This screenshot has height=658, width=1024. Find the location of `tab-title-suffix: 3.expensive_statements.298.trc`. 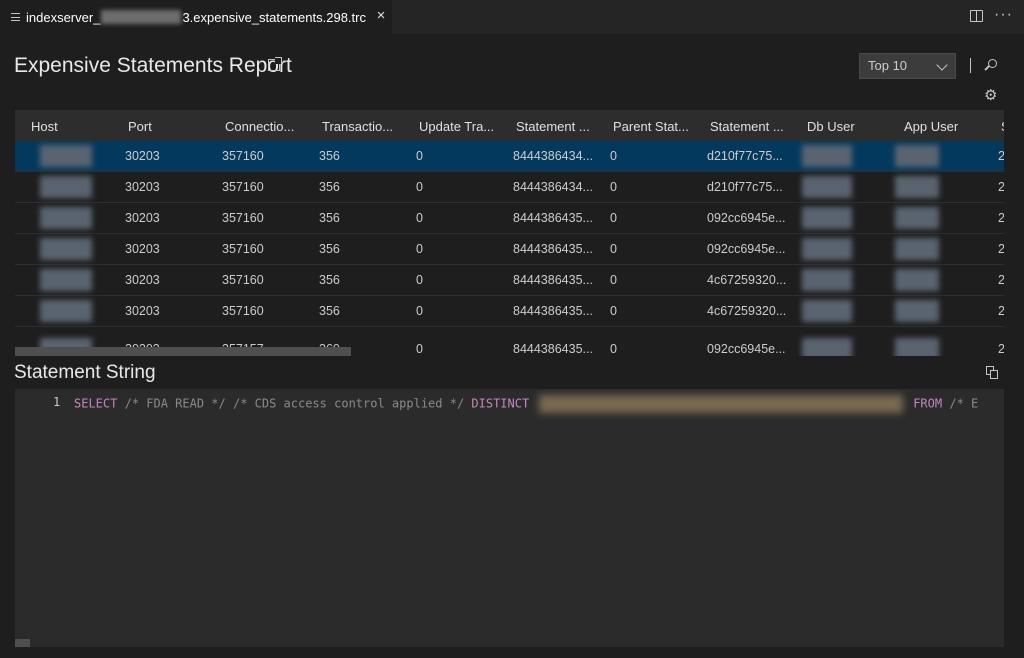

tab-title-suffix: 3.expensive_statements.298.trc is located at coordinates (274, 17).